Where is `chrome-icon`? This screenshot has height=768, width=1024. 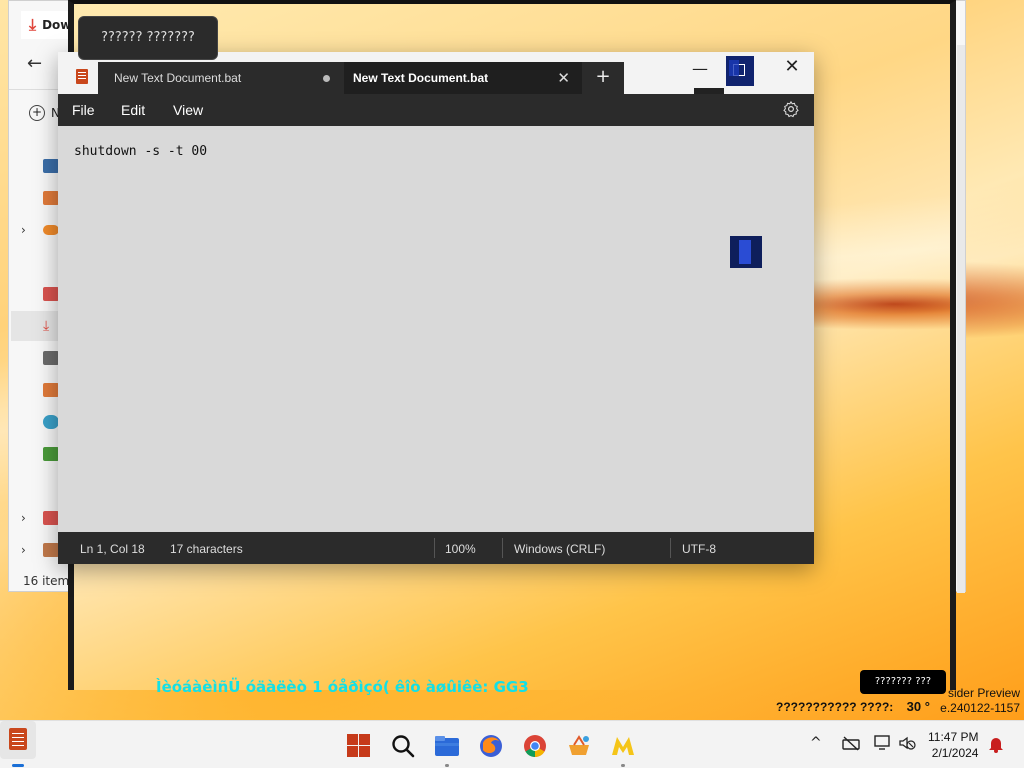 chrome-icon is located at coordinates (535, 746).